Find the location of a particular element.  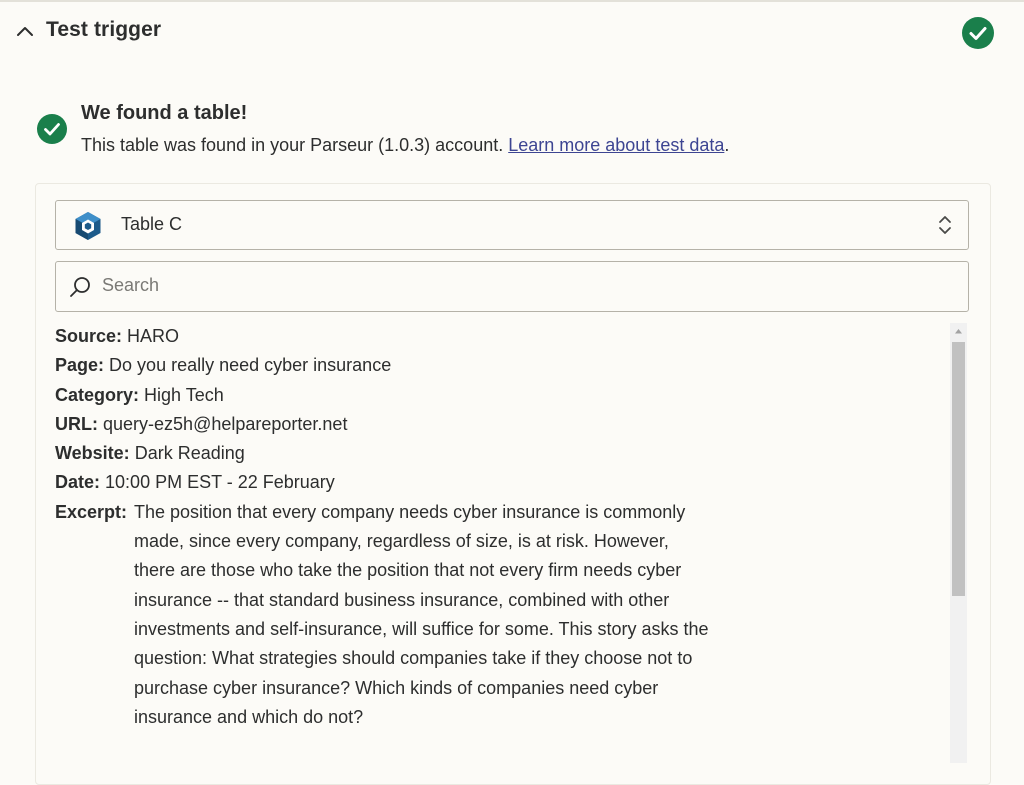

table-select: Table C is located at coordinates (512, 225).